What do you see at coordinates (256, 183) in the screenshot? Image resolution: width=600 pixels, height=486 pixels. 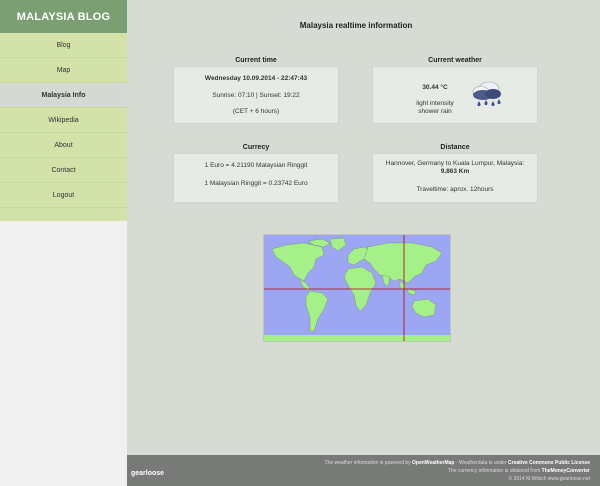 I see `currency-ringgit-to-euro: 1 Malaysian Ringgit = 0.23742 Euro` at bounding box center [256, 183].